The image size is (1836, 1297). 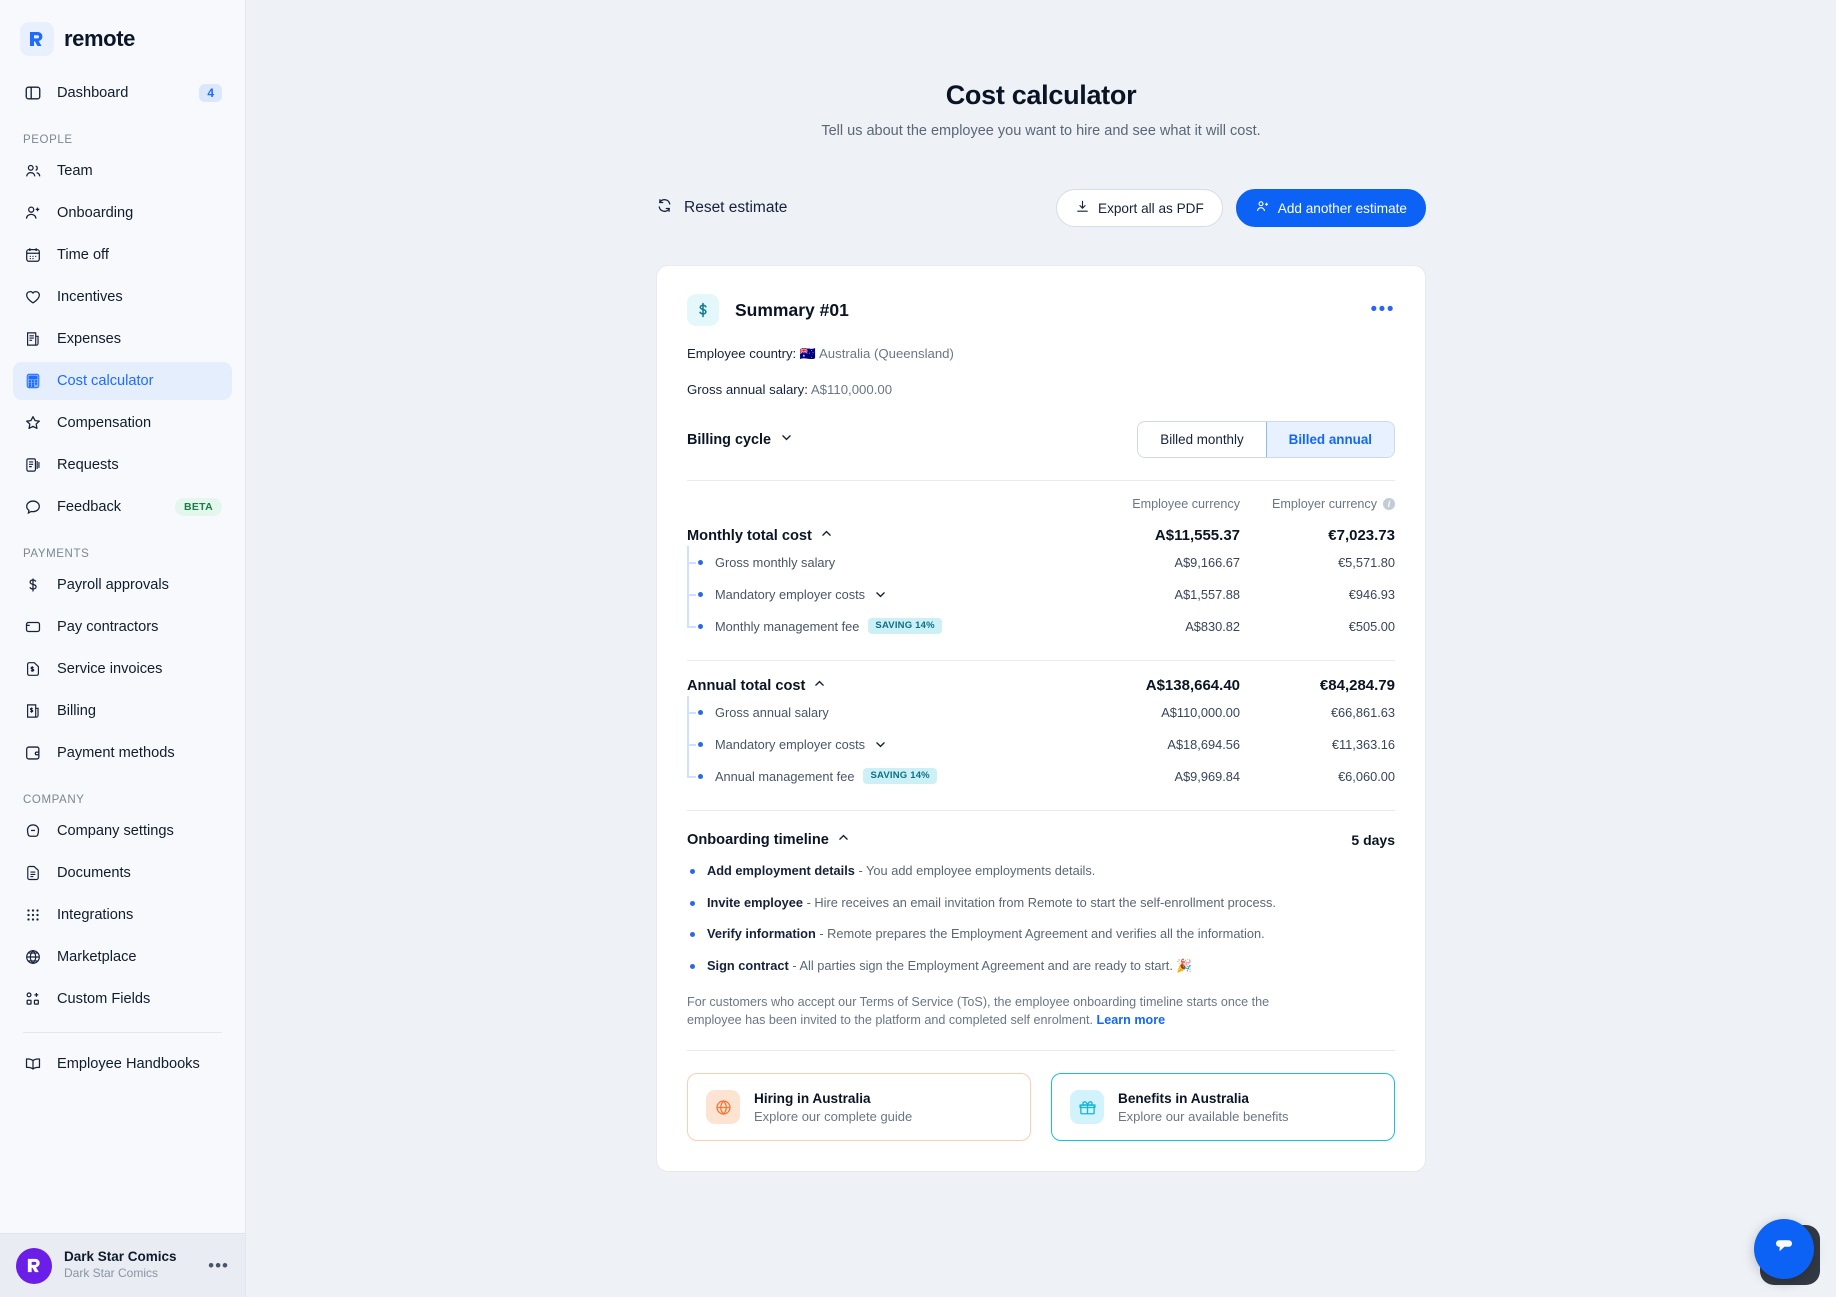 I want to click on tab-billed-monthly: Billed monthly, so click(x=1202, y=439).